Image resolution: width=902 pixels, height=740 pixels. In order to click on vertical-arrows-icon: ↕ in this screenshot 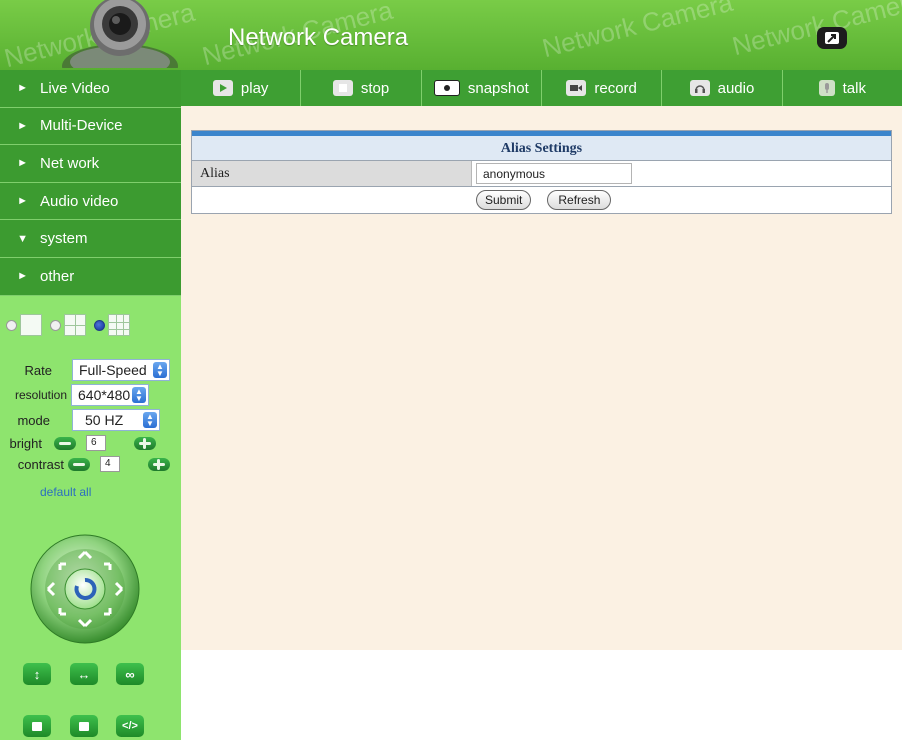, I will do `click(37, 674)`.